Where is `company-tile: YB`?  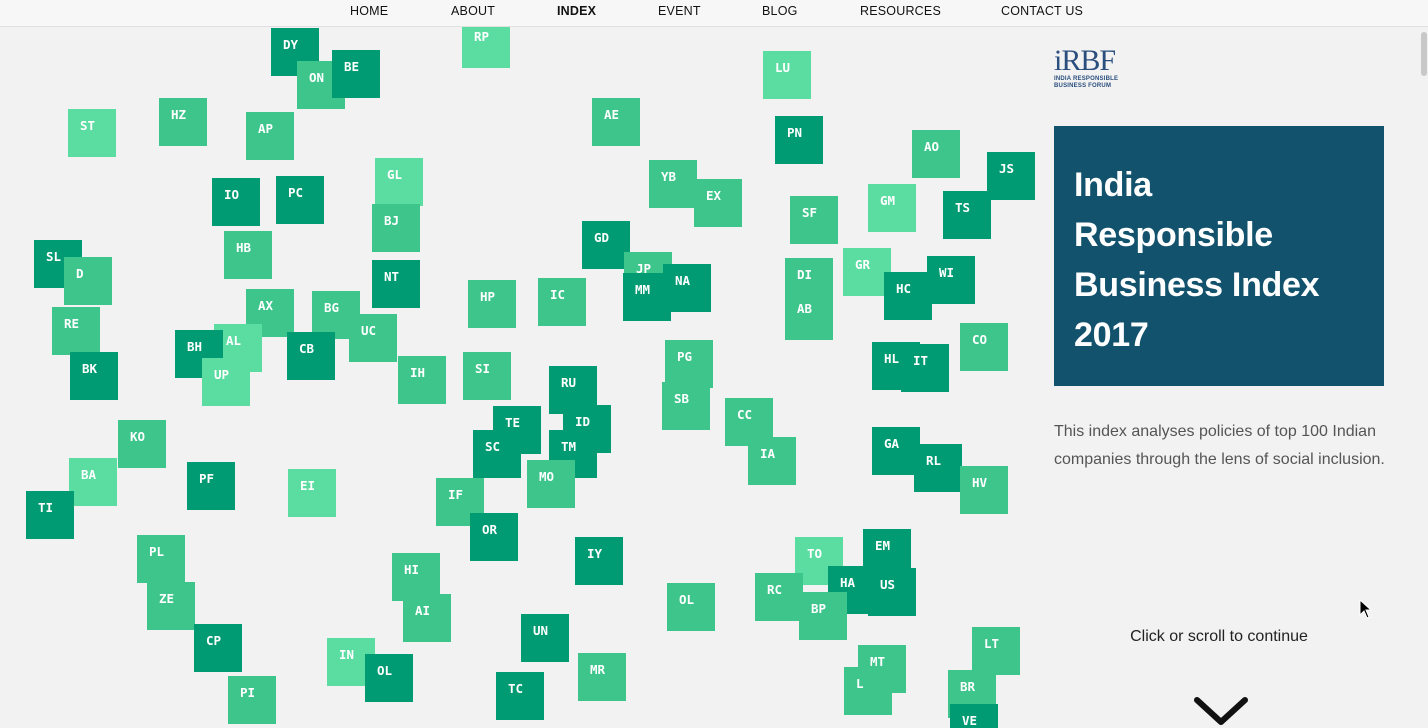 company-tile: YB is located at coordinates (673, 184).